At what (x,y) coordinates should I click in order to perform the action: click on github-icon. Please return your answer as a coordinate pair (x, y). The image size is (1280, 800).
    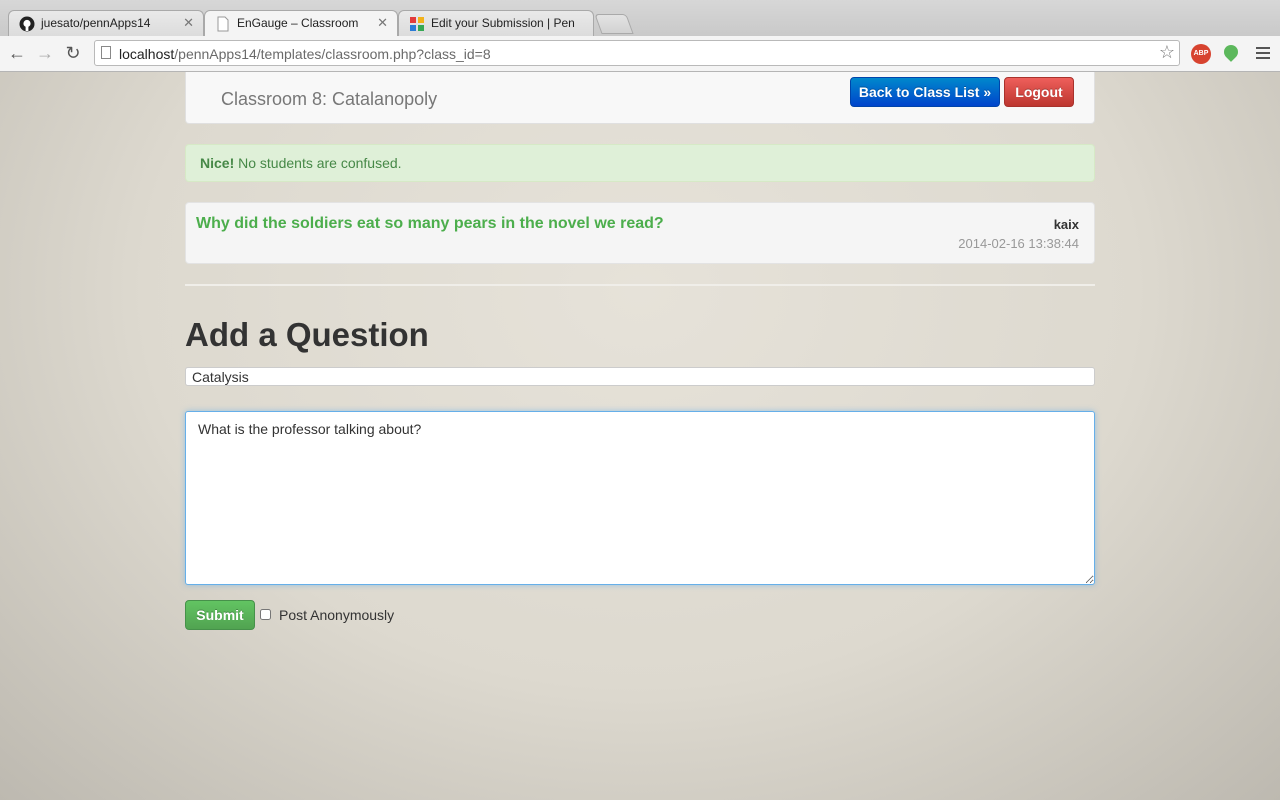
    Looking at the image, I should click on (27, 24).